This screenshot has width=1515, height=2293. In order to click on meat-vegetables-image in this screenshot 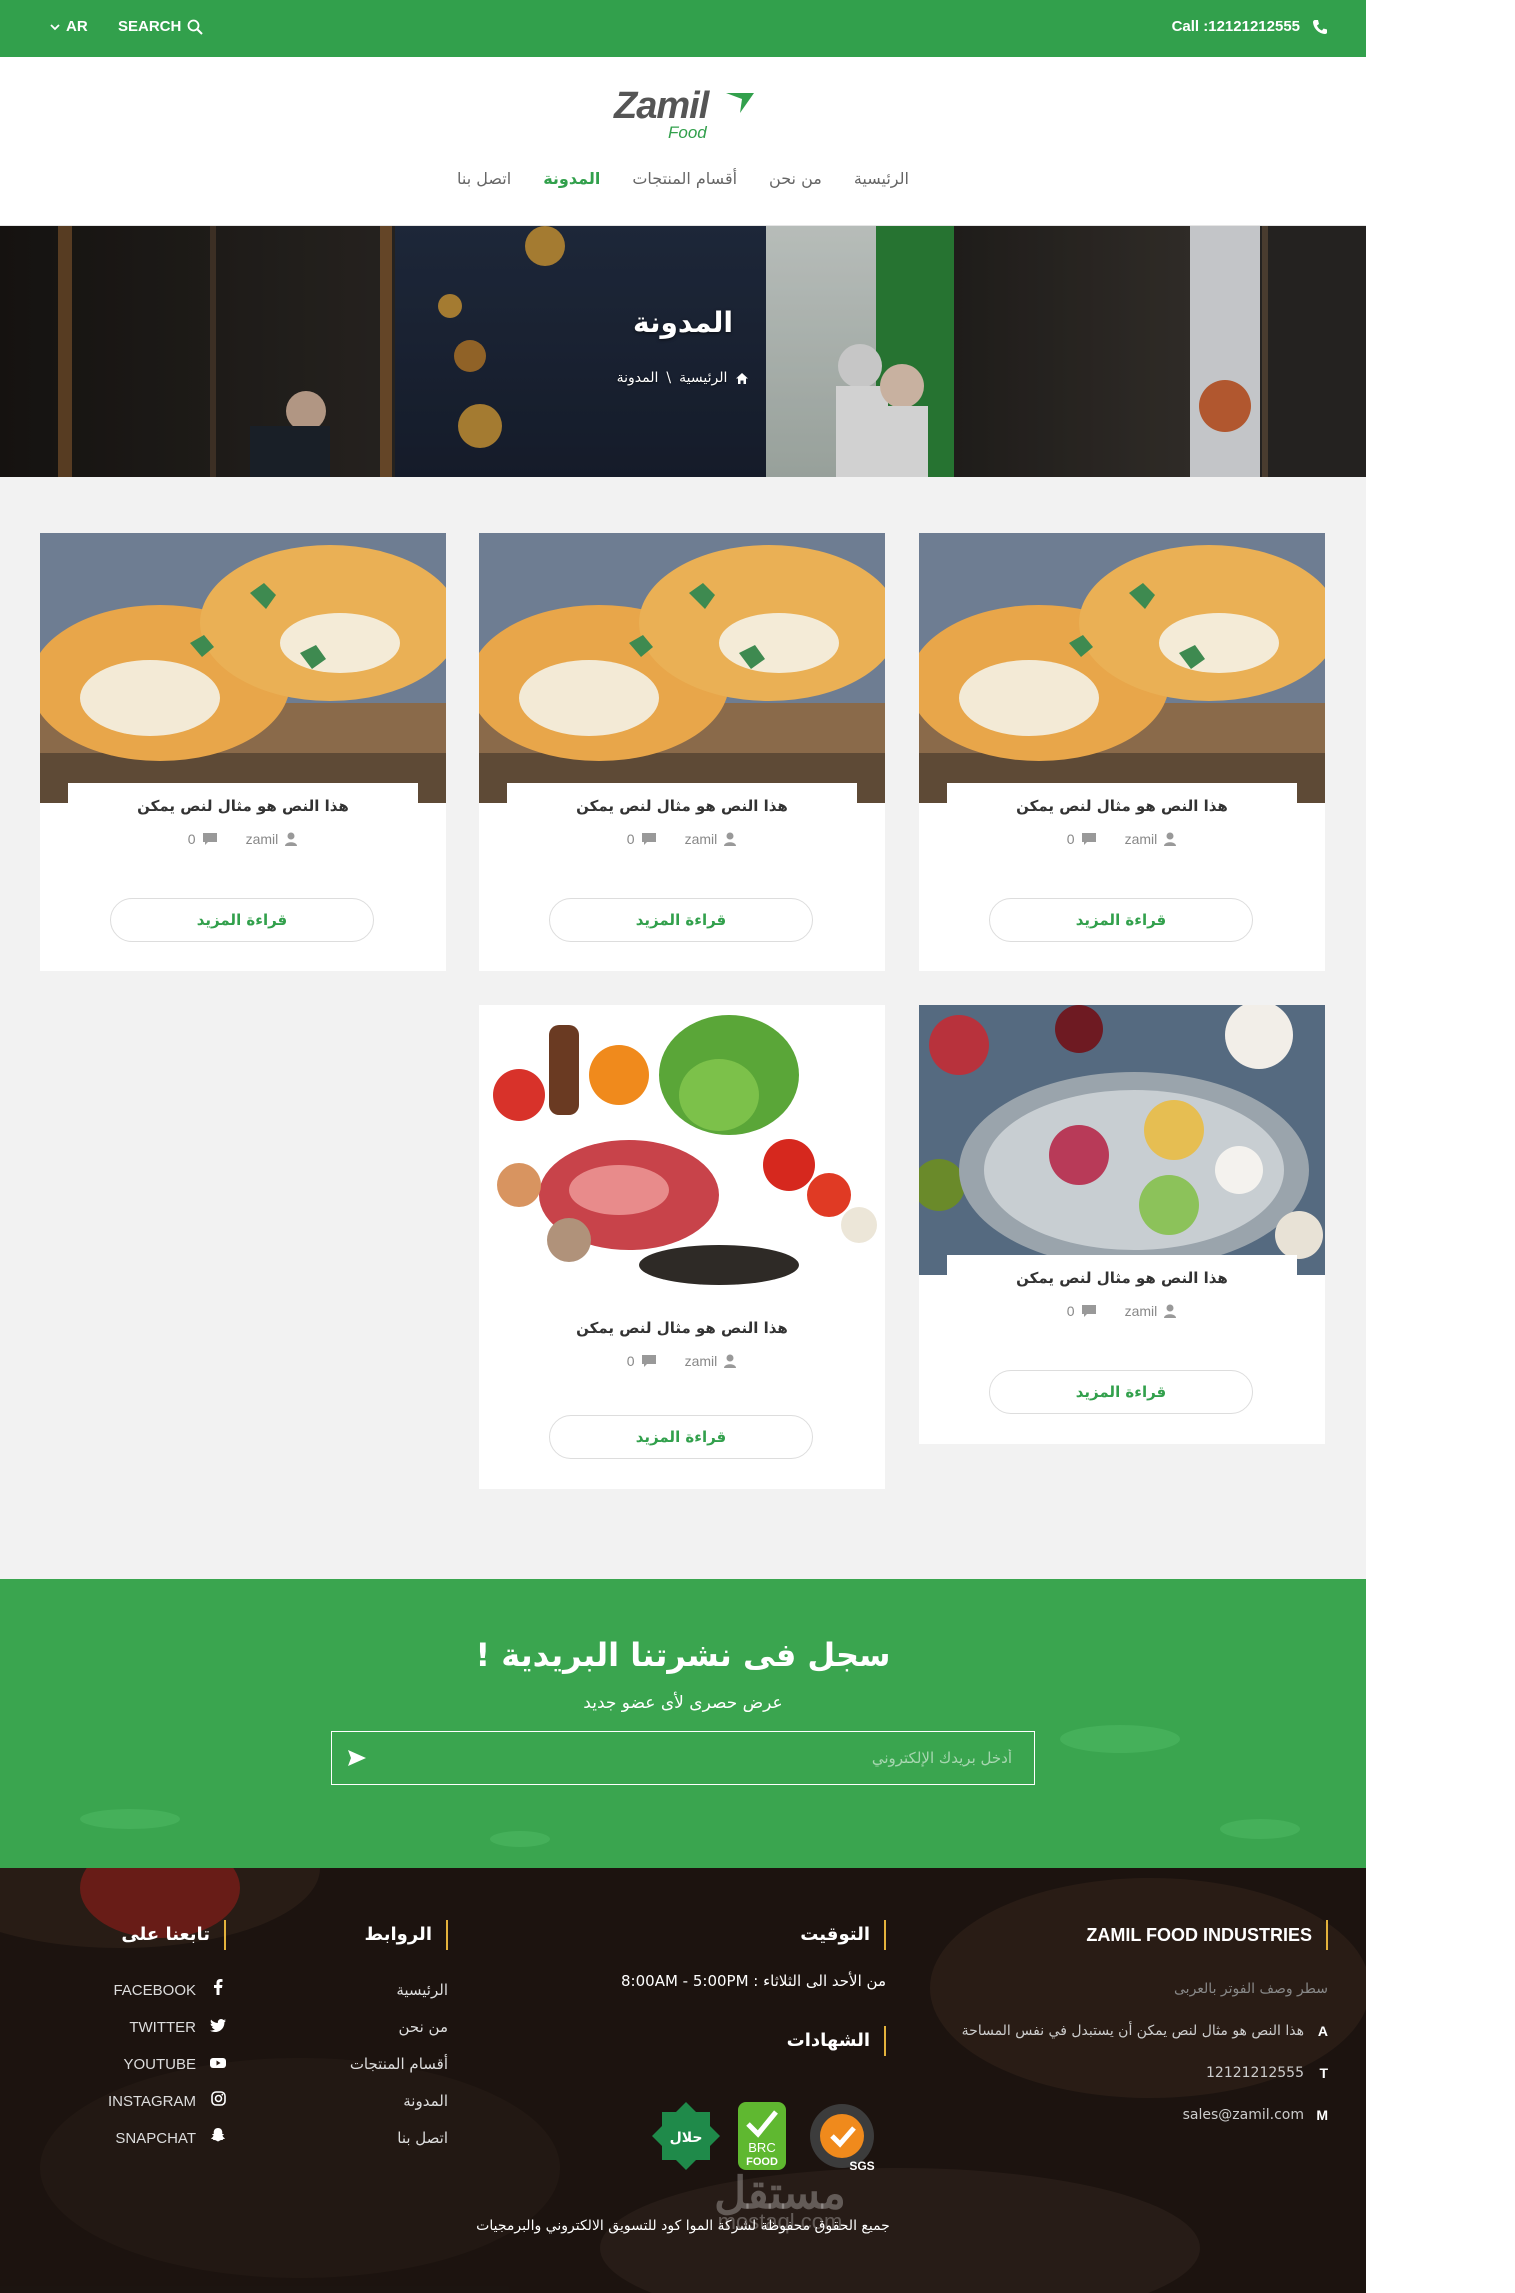, I will do `click(682, 1155)`.